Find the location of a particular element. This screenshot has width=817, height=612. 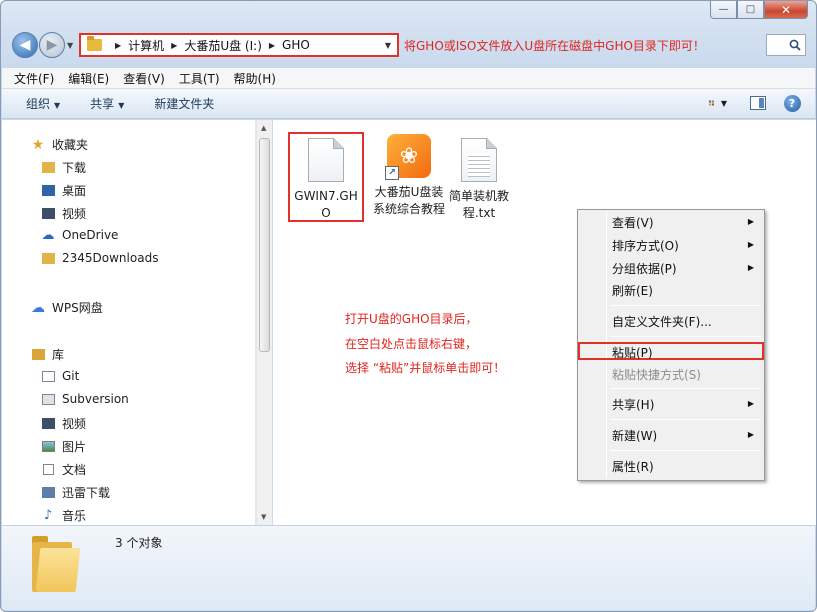

navigation-scrollbar: ▲ ▼ is located at coordinates (264, 322).